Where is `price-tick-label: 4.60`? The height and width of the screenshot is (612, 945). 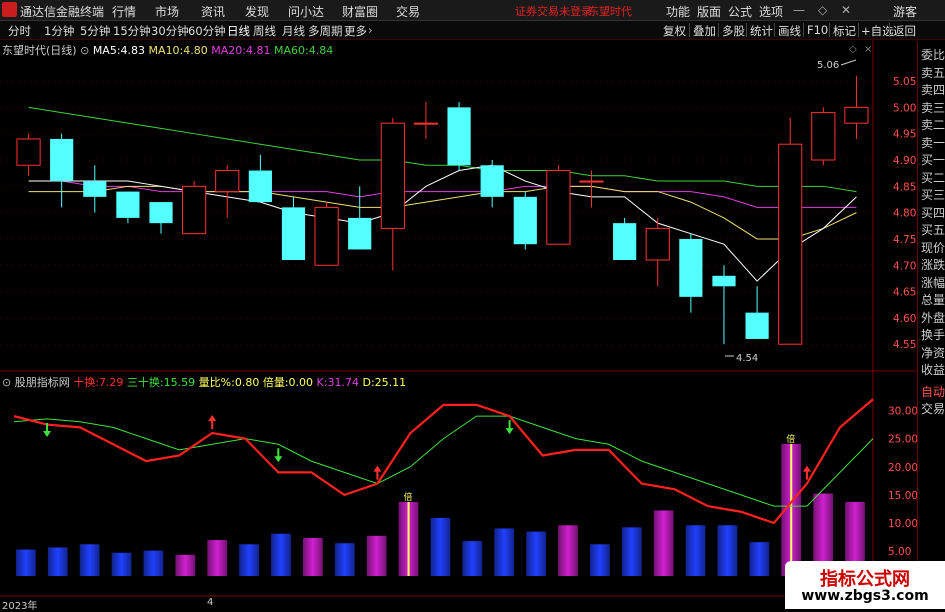
price-tick-label: 4.60 is located at coordinates (904, 319).